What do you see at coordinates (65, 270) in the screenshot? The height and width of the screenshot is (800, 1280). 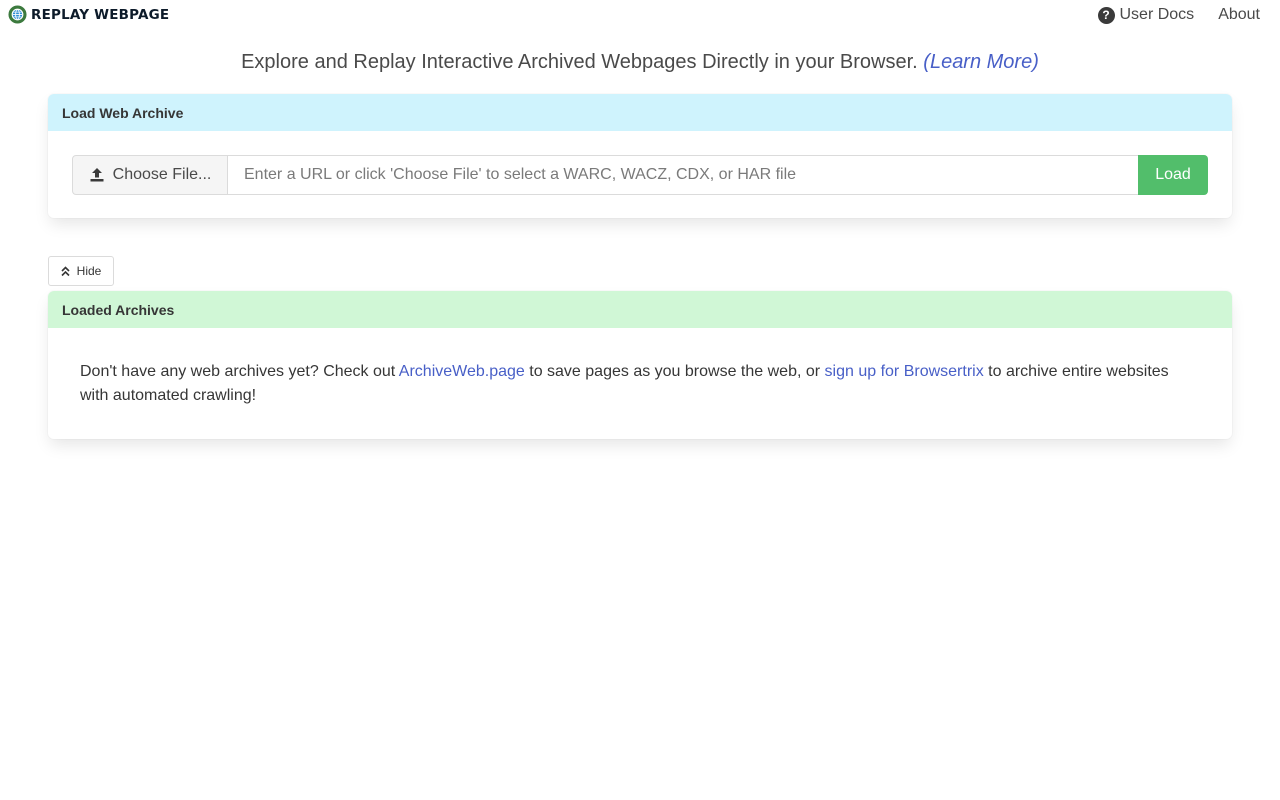 I see `double-chevron-up-icon` at bounding box center [65, 270].